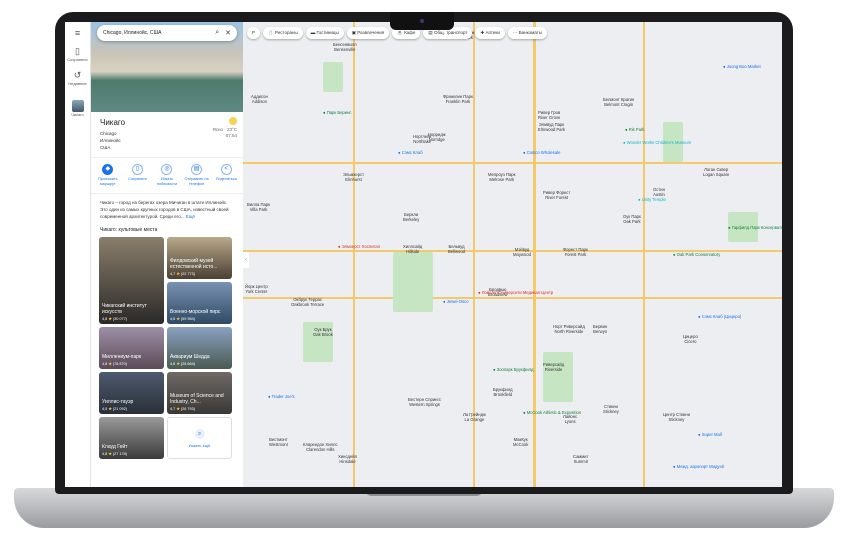  Describe the element at coordinates (410, 152) in the screenshot. I see `poi-marker: ● Сэмс Клаб` at that location.